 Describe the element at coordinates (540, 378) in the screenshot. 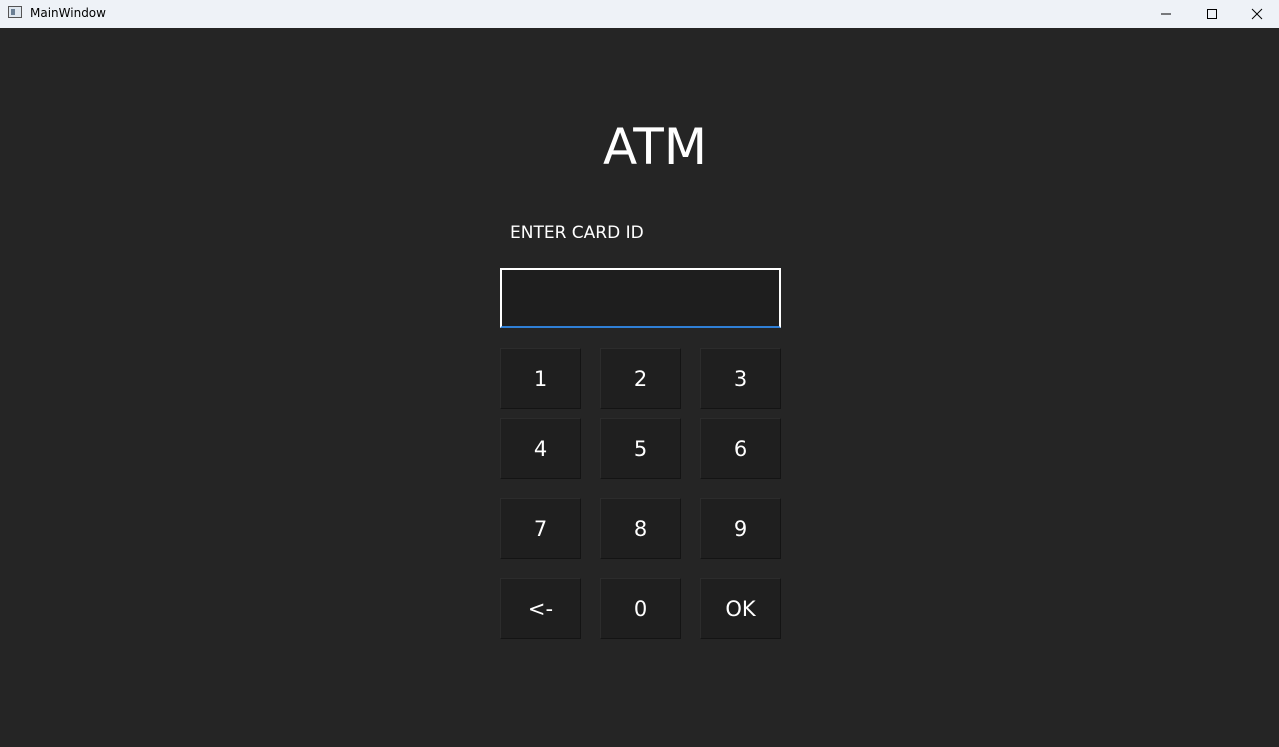

I see `key-1-button: 1` at that location.